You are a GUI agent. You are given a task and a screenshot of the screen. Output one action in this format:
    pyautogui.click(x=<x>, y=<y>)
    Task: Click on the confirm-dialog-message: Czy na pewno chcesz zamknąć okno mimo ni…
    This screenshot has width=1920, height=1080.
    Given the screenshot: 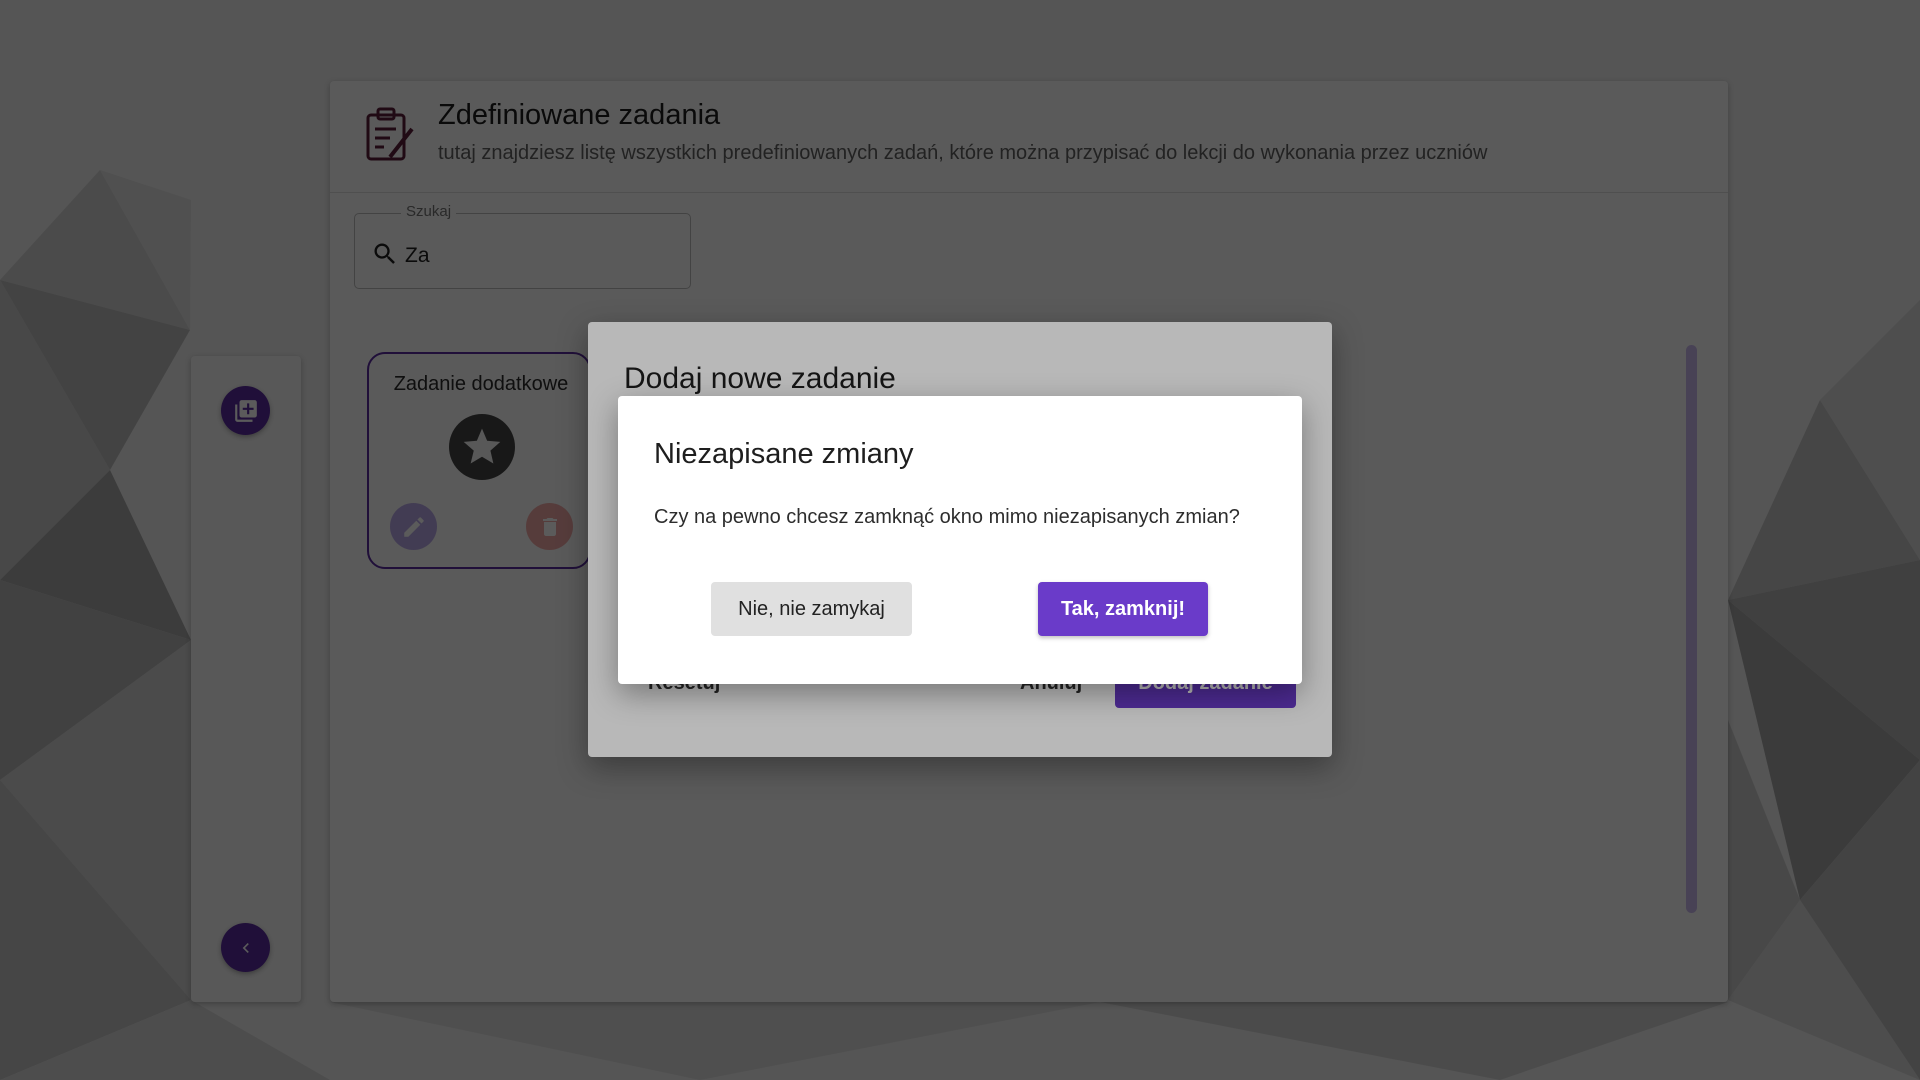 What is the action you would take?
    pyautogui.click(x=947, y=517)
    